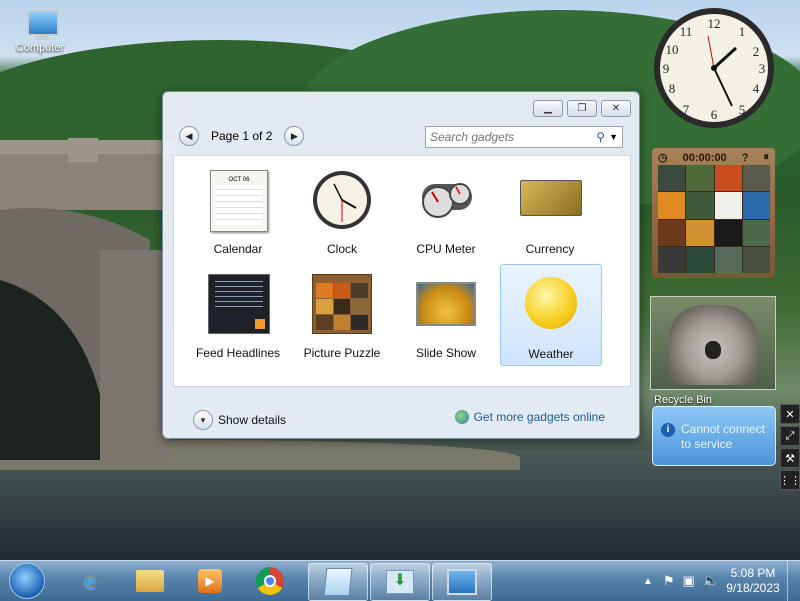 The image size is (800, 601). What do you see at coordinates (461, 417) in the screenshot?
I see `globe-icon` at bounding box center [461, 417].